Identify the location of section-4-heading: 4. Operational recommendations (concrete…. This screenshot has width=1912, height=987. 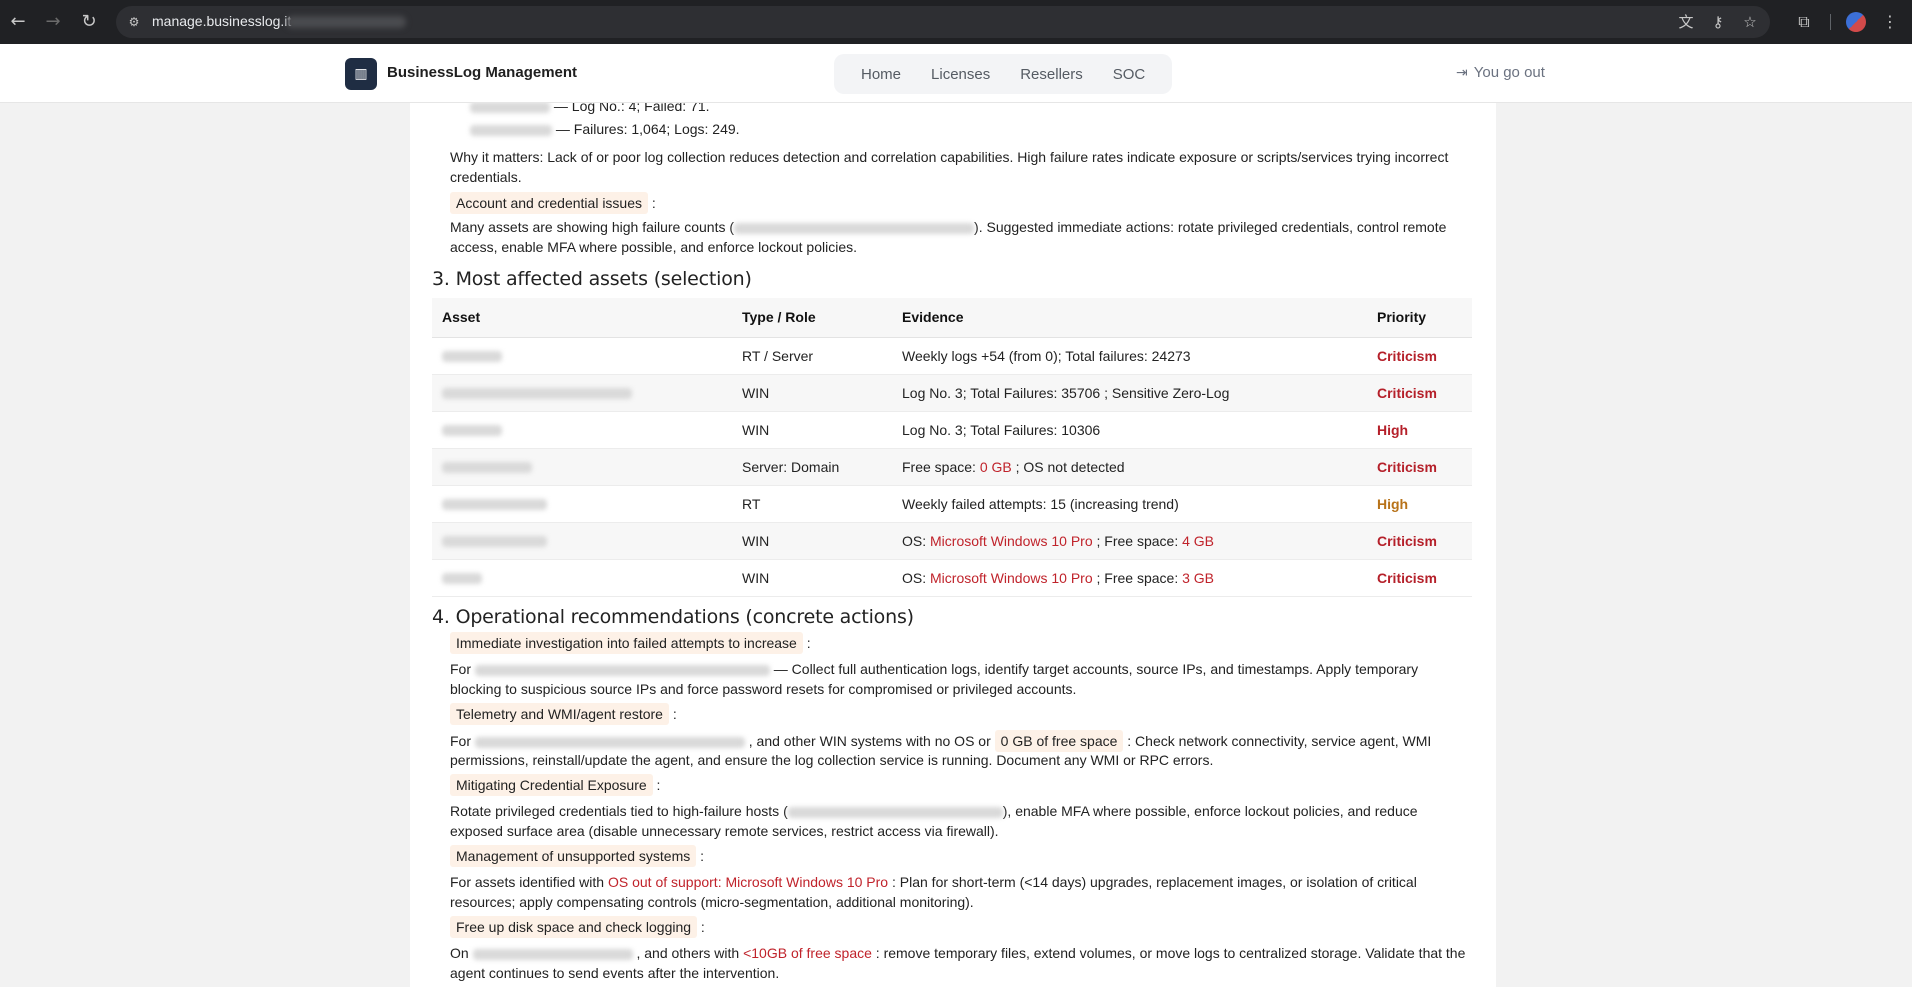
(673, 617).